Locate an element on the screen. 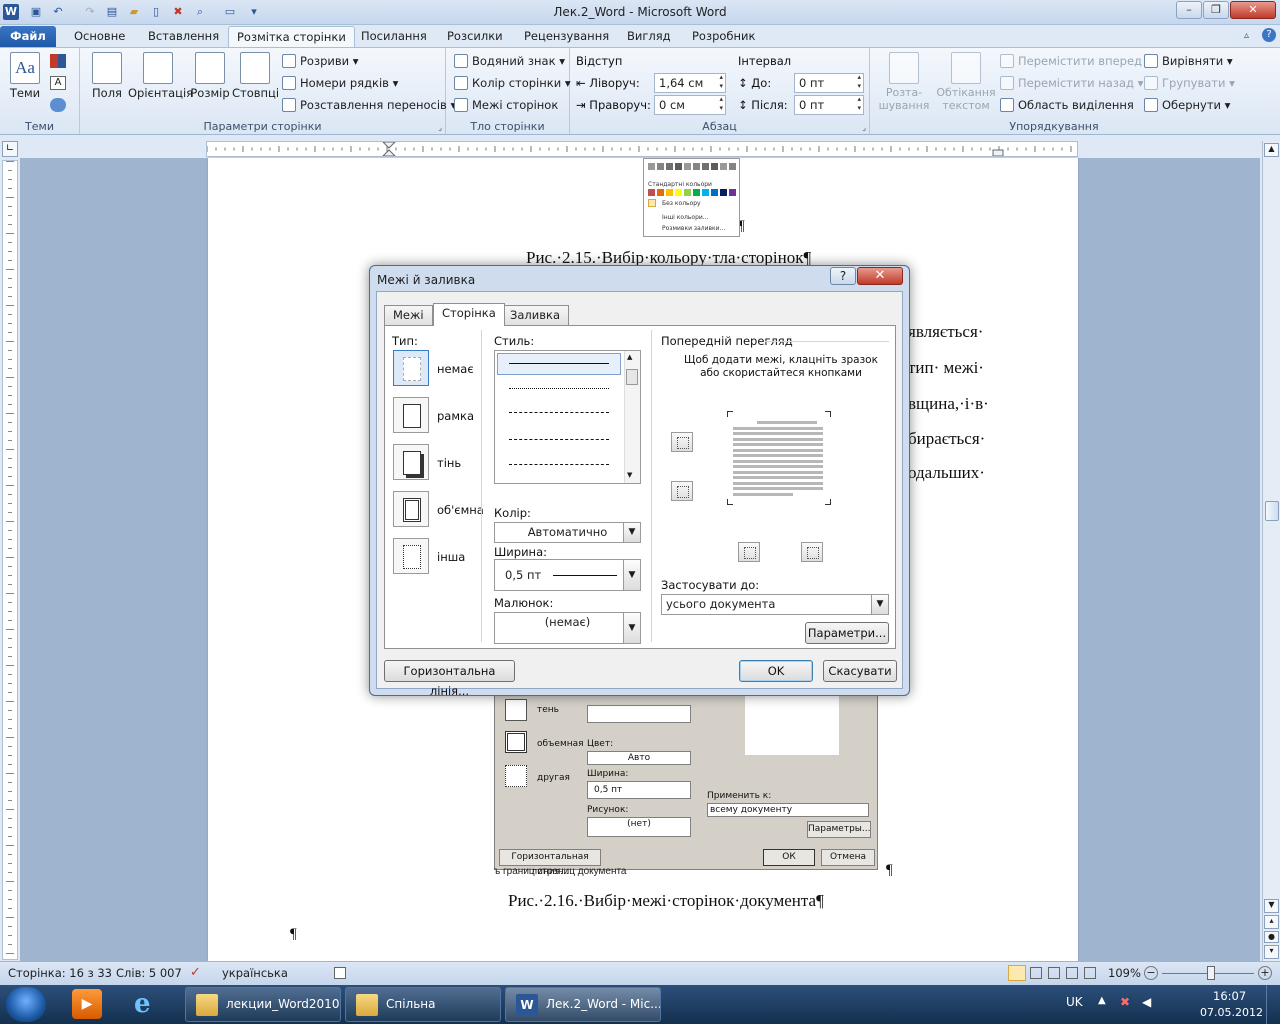  clock-date: 07.05.2012 is located at coordinates (1231, 1012).